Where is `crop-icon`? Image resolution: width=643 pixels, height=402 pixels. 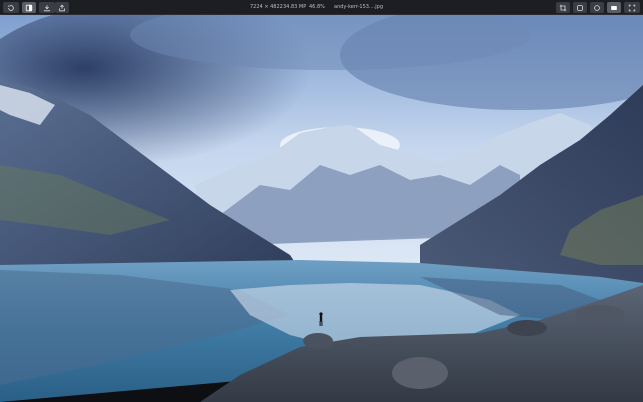 crop-icon is located at coordinates (563, 7).